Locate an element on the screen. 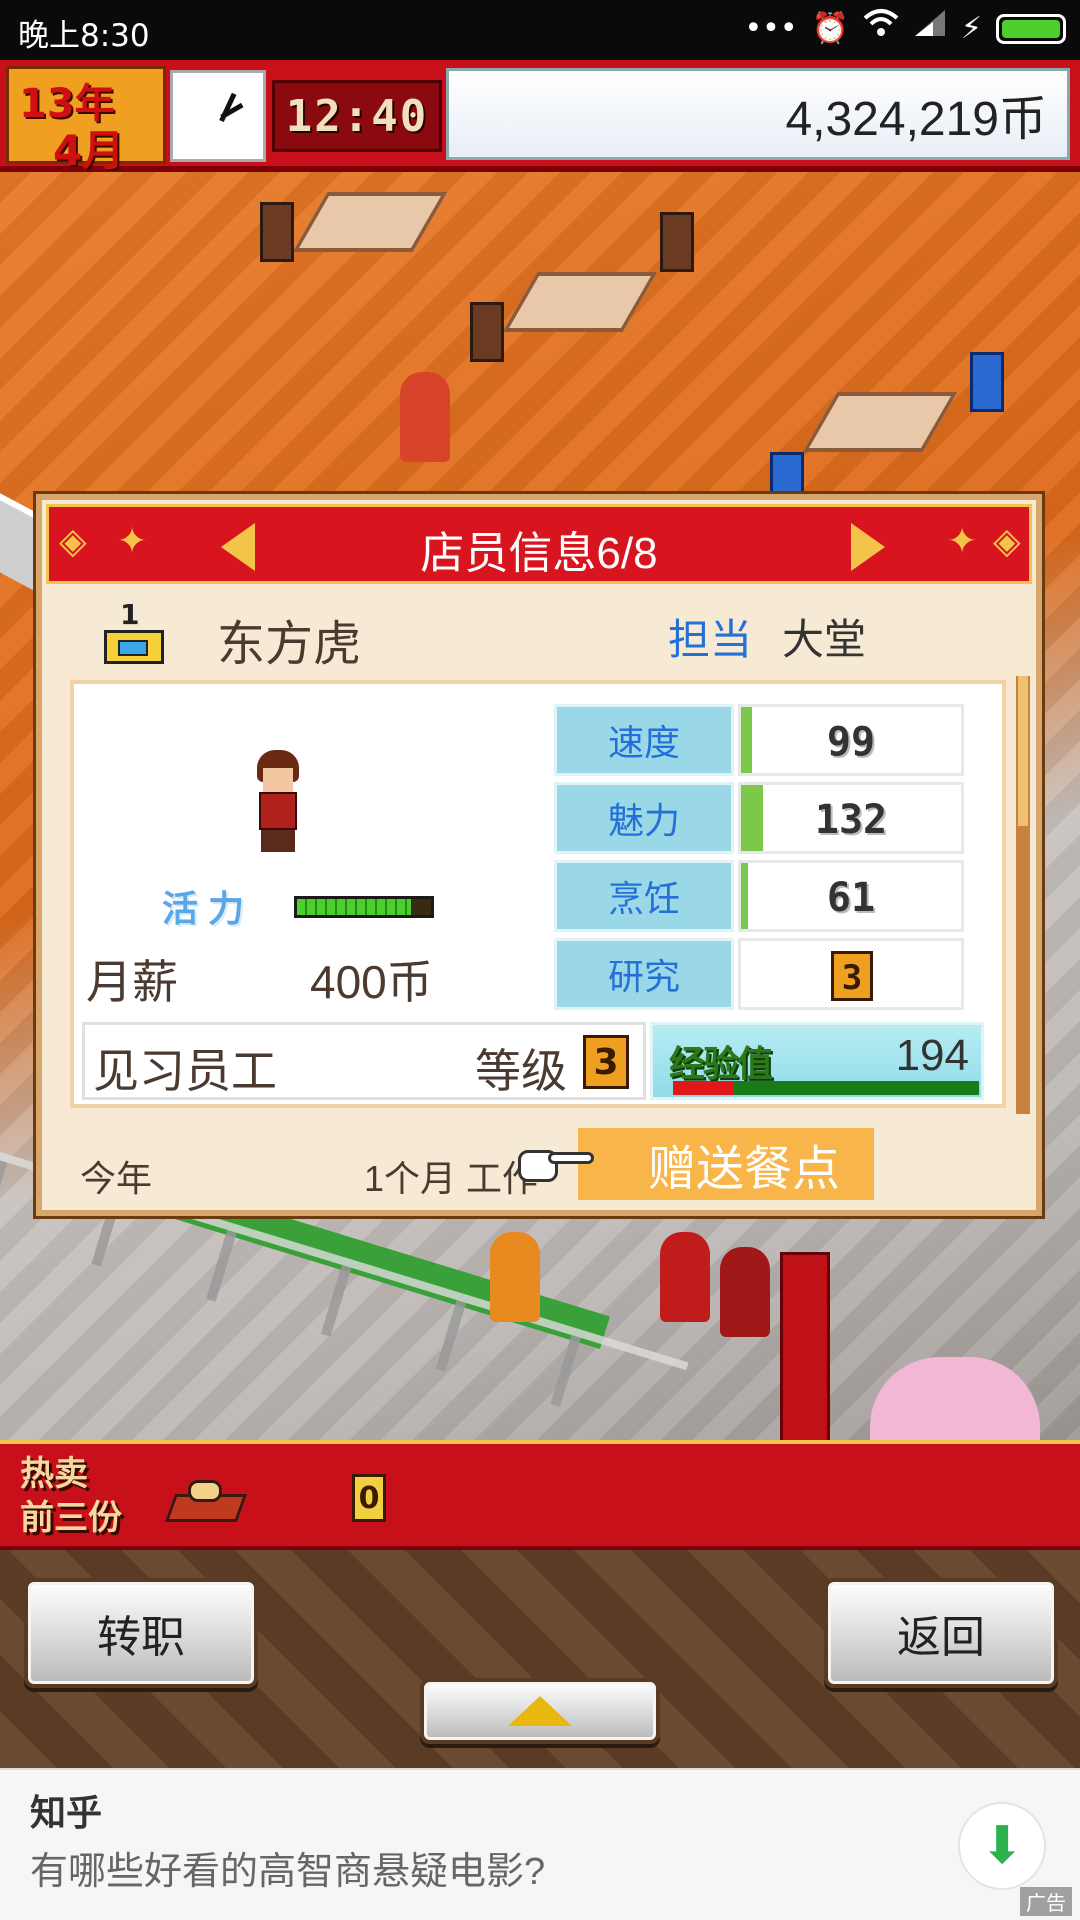 The height and width of the screenshot is (1920, 1080). stat-row-research: 研究 3 is located at coordinates (759, 974).